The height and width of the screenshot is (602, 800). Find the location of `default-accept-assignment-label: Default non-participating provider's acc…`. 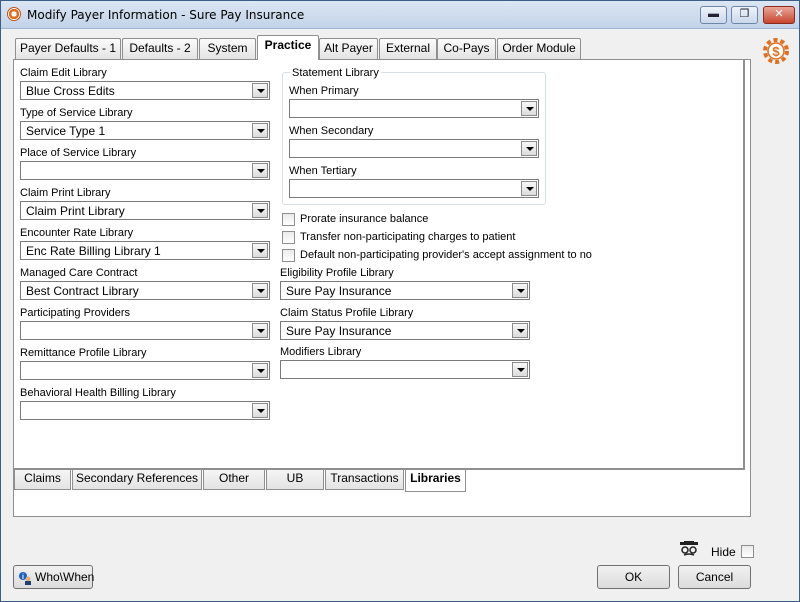

default-accept-assignment-label: Default non-participating provider's acc… is located at coordinates (446, 255).